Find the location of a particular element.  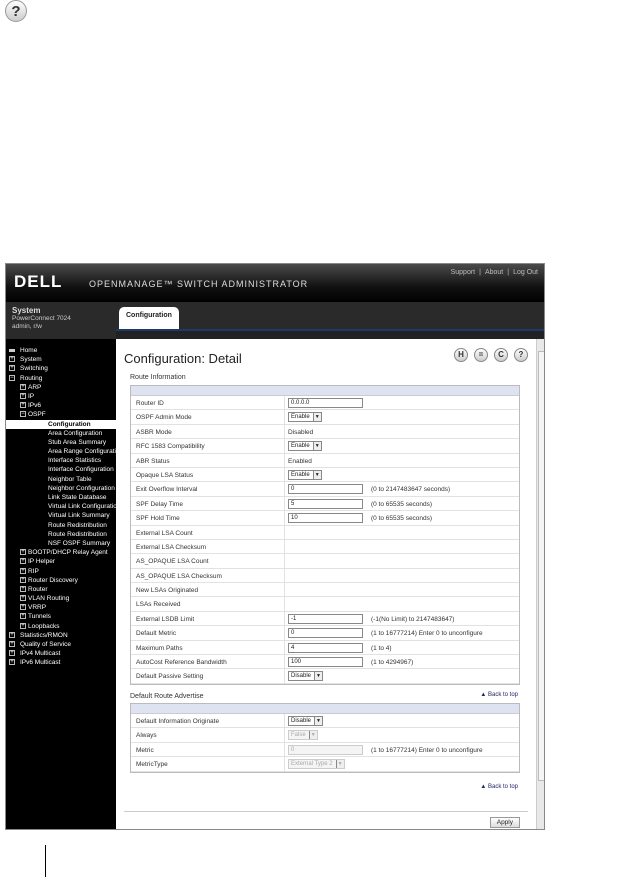

nav-item-label: IPv6 is located at coordinates (35, 406).